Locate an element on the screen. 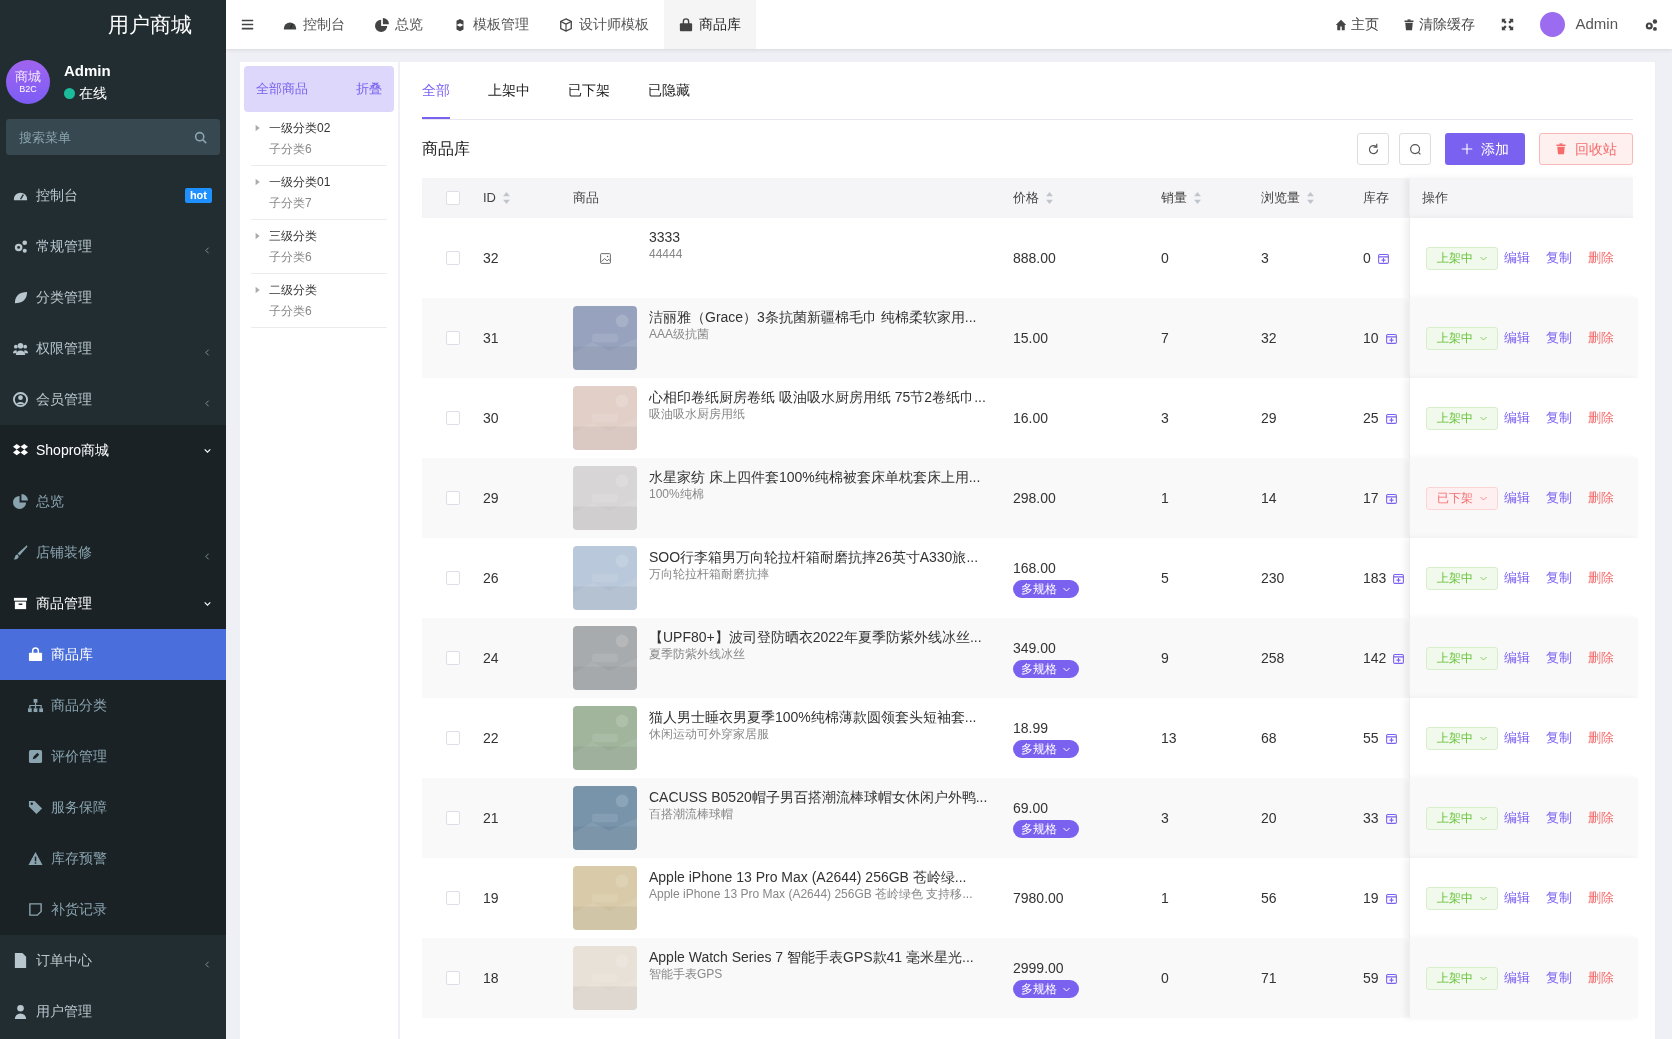 This screenshot has height=1039, width=1672. nav-link: 清除缓存 is located at coordinates (1439, 24).